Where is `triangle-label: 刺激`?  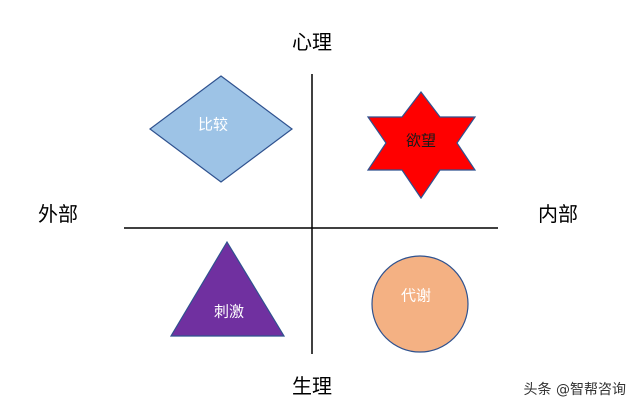
triangle-label: 刺激 is located at coordinates (229, 312).